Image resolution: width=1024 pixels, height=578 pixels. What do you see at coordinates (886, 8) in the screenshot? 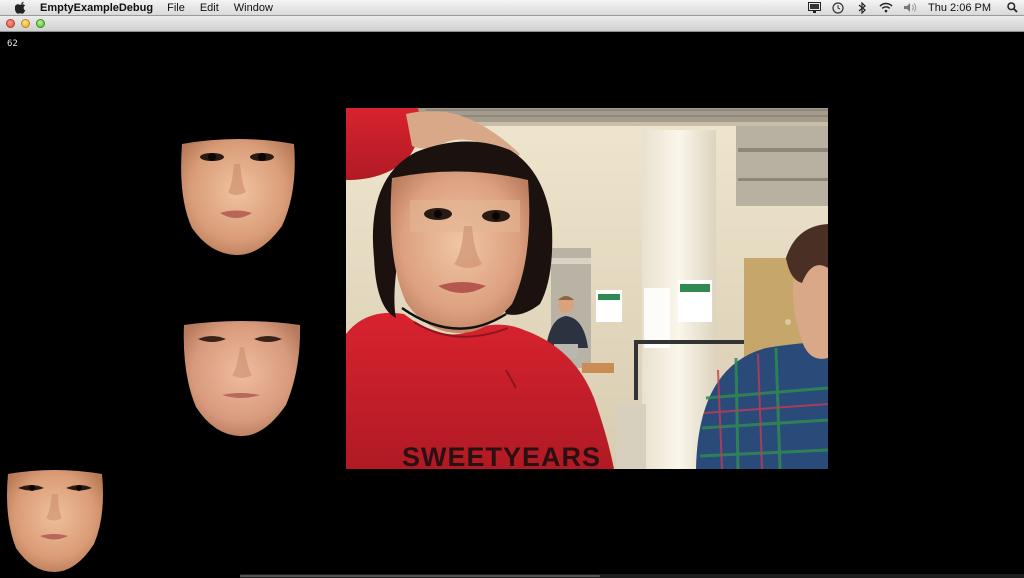
I see `wifi-icon` at bounding box center [886, 8].